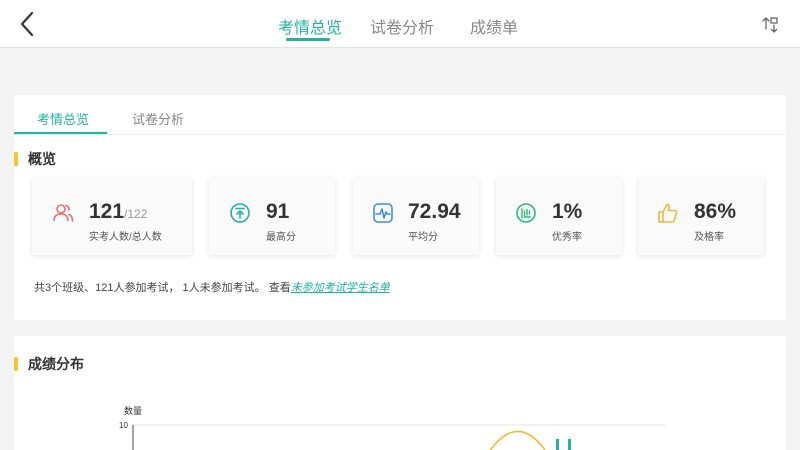 This screenshot has height=450, width=800. What do you see at coordinates (567, 211) in the screenshot?
I see `stat-value: 1%` at bounding box center [567, 211].